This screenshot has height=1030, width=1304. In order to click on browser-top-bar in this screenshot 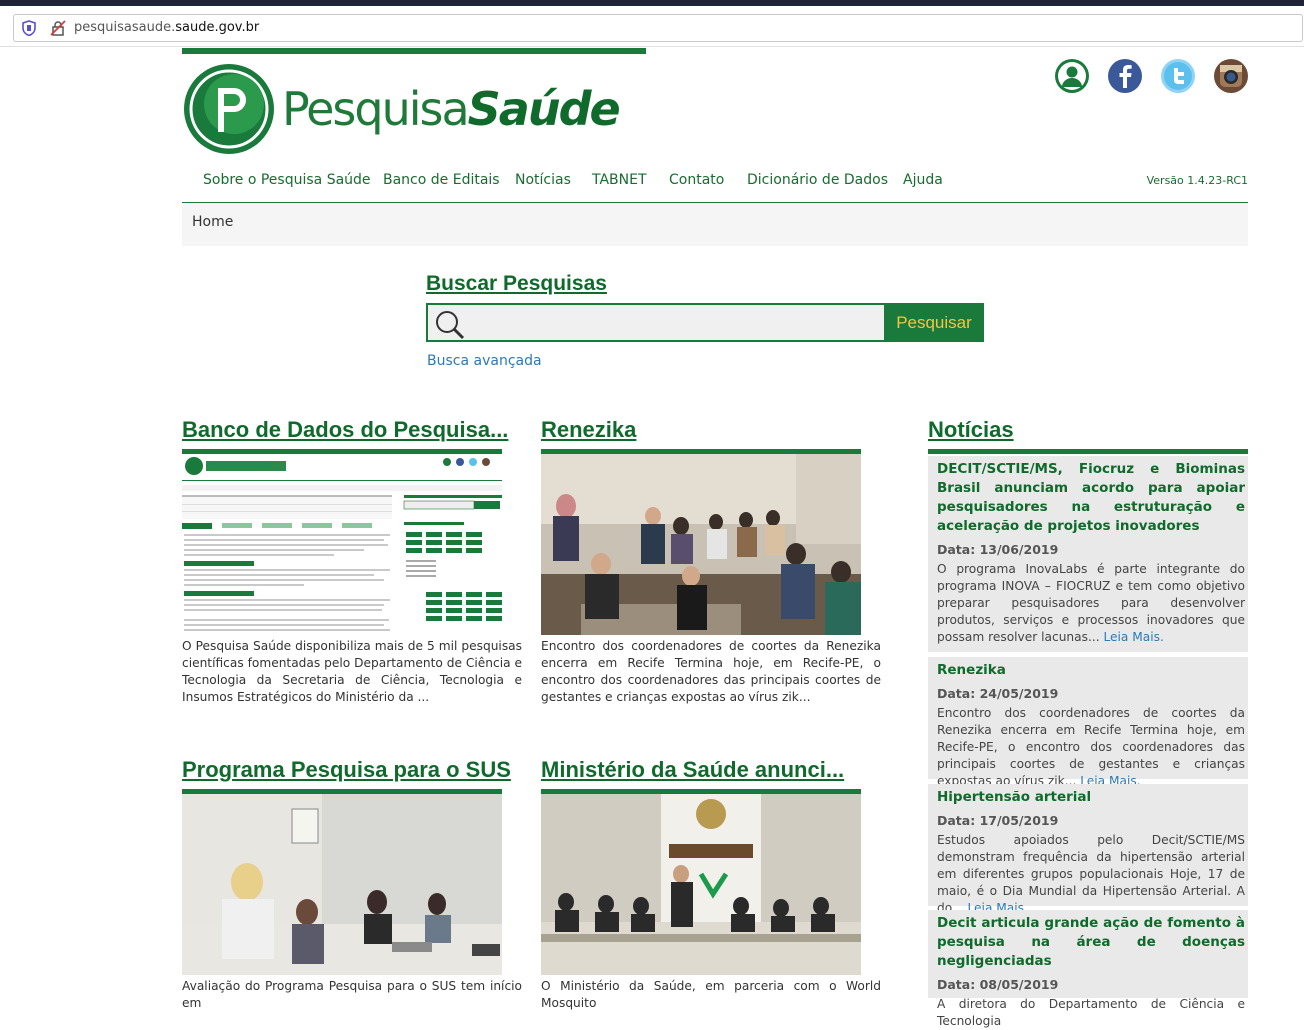, I will do `click(652, 3)`.